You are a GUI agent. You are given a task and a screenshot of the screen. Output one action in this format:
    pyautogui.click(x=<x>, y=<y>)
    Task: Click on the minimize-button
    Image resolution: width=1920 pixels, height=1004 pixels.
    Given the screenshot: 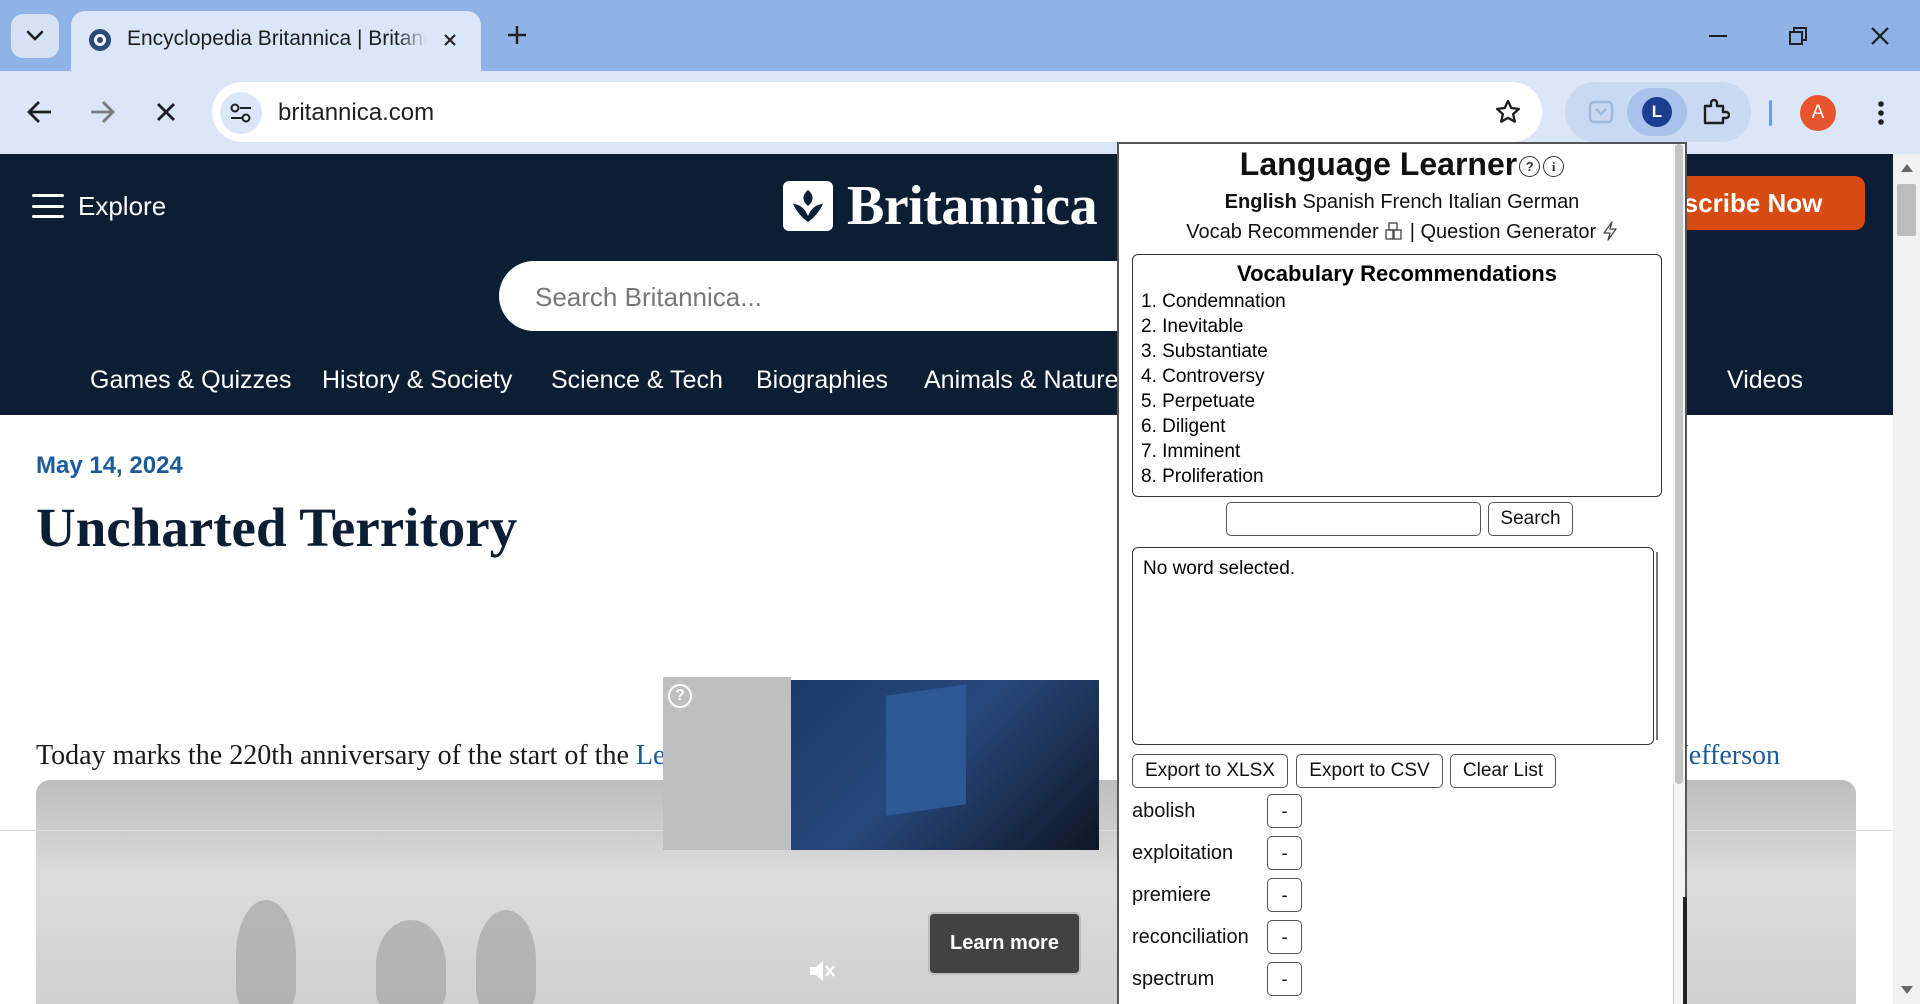 What is the action you would take?
    pyautogui.click(x=1718, y=36)
    